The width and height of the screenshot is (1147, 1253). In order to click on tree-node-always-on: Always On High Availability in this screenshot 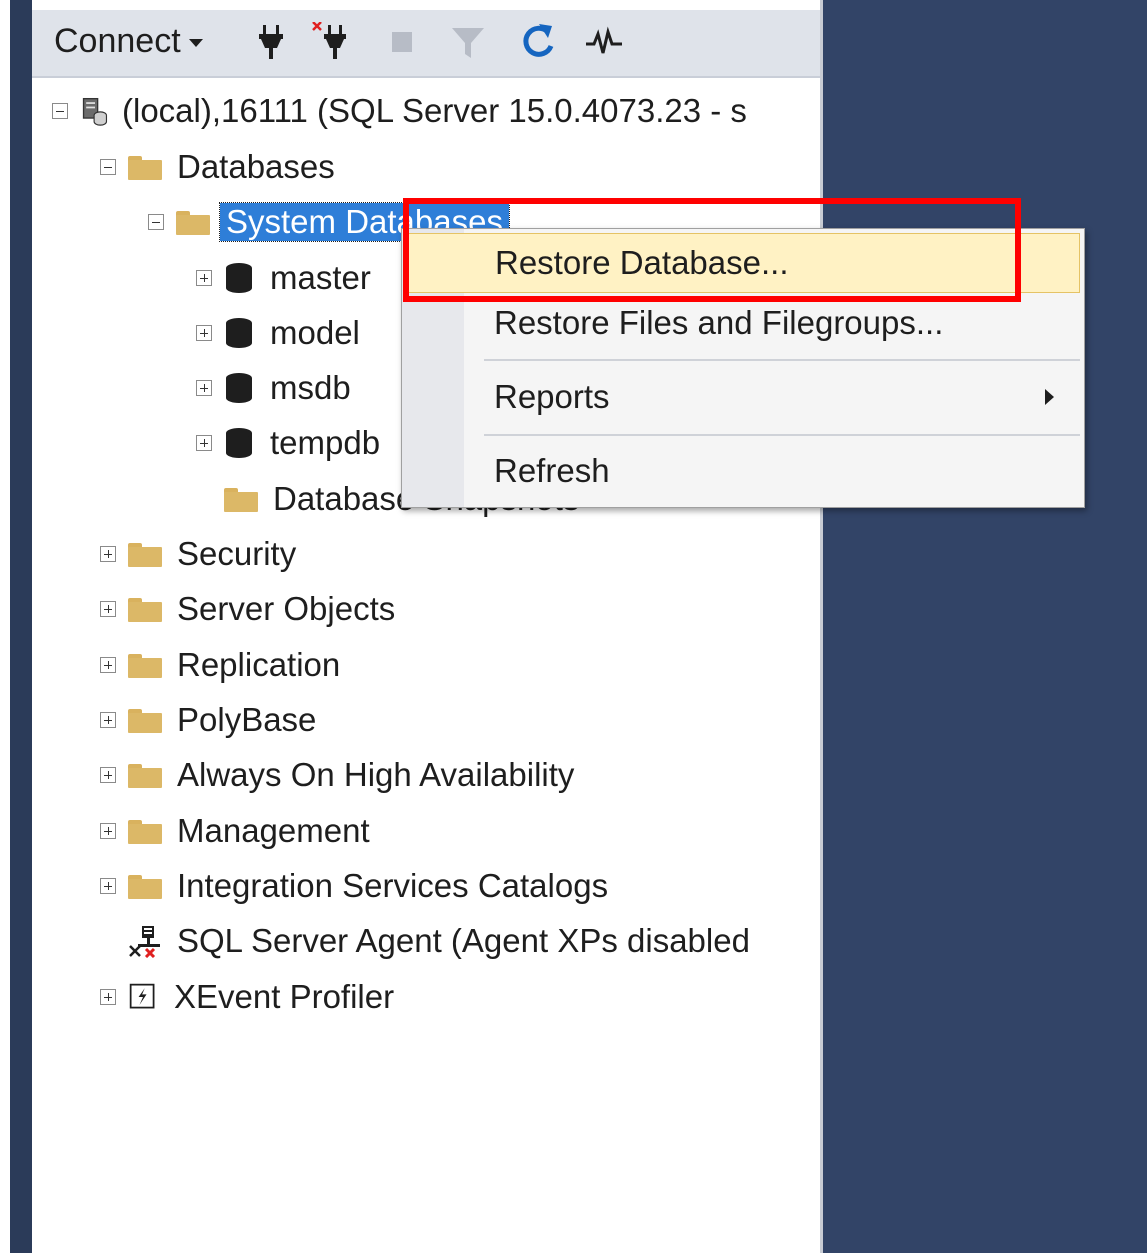, I will do `click(337, 775)`.